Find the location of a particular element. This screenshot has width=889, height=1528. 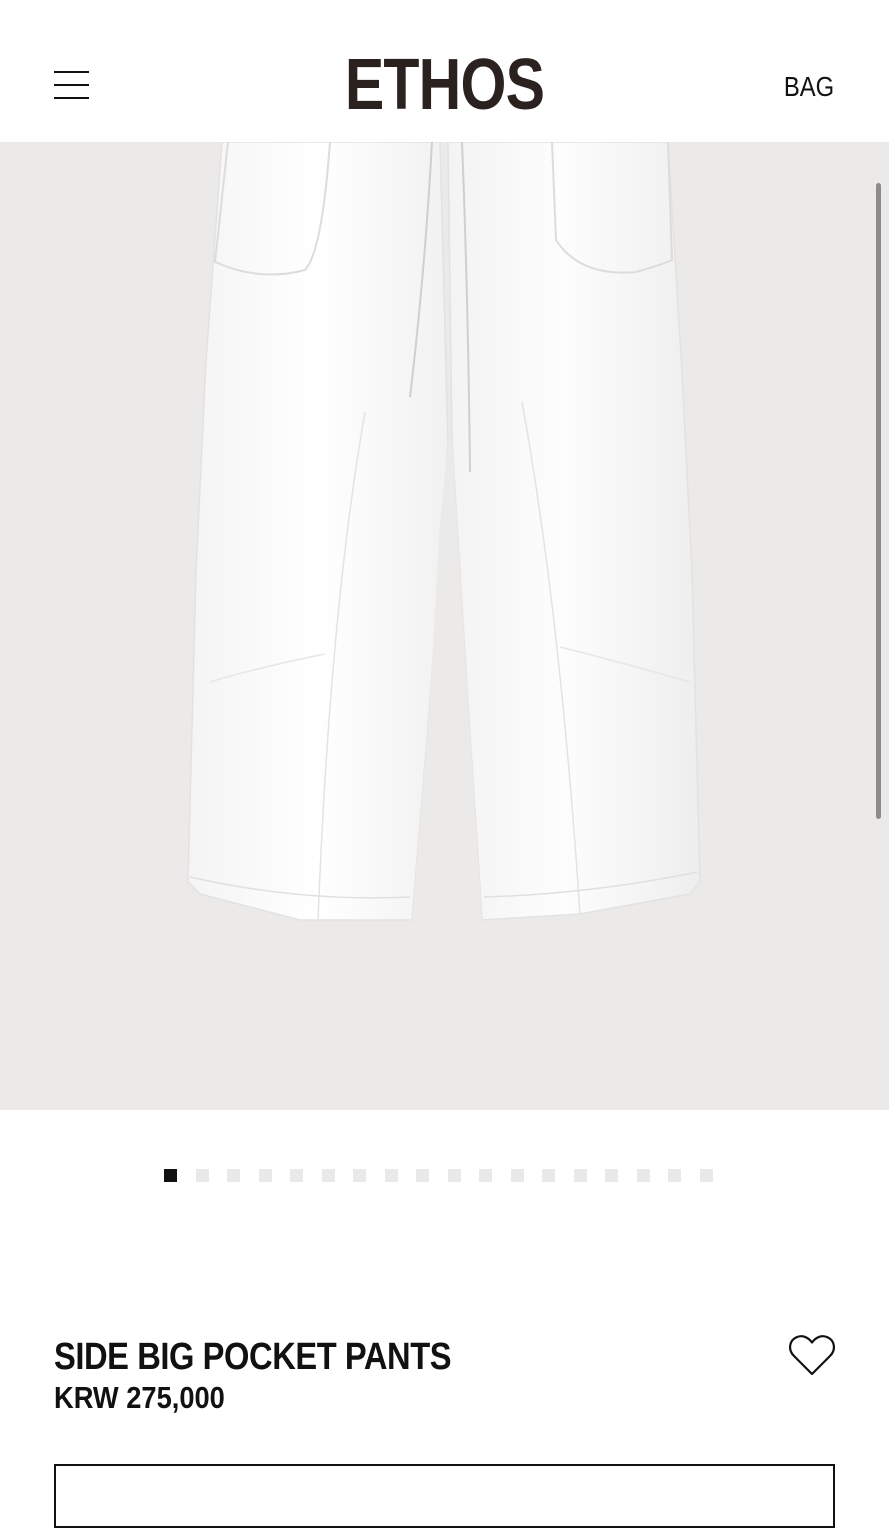

site-header: ETHOS BAG is located at coordinates (444, 71).